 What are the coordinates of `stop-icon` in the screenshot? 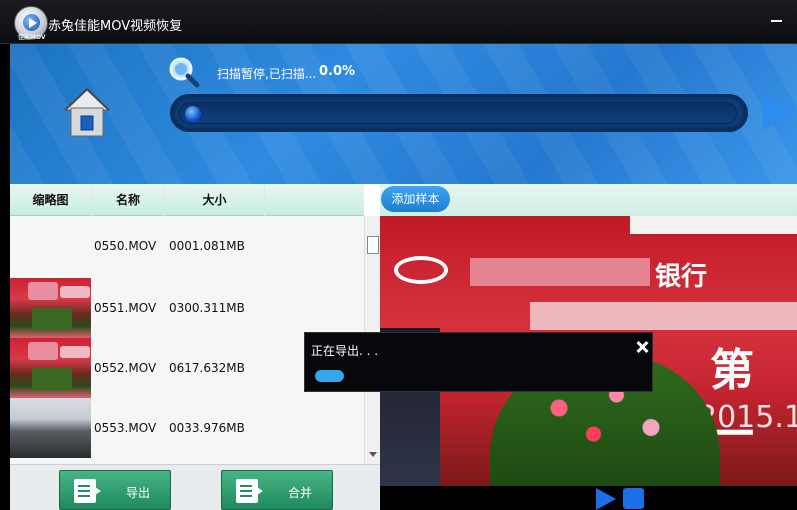 It's located at (633, 498).